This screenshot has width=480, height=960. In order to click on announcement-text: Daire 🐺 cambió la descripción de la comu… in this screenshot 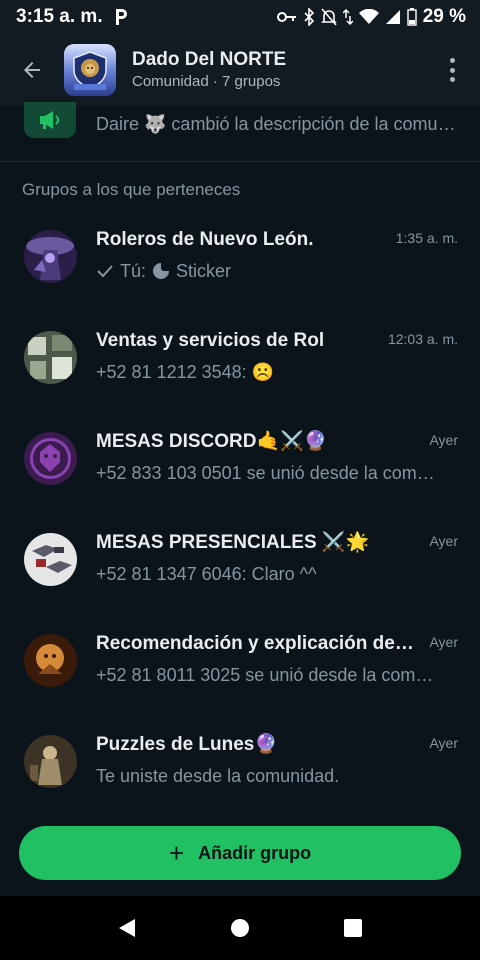, I will do `click(276, 124)`.